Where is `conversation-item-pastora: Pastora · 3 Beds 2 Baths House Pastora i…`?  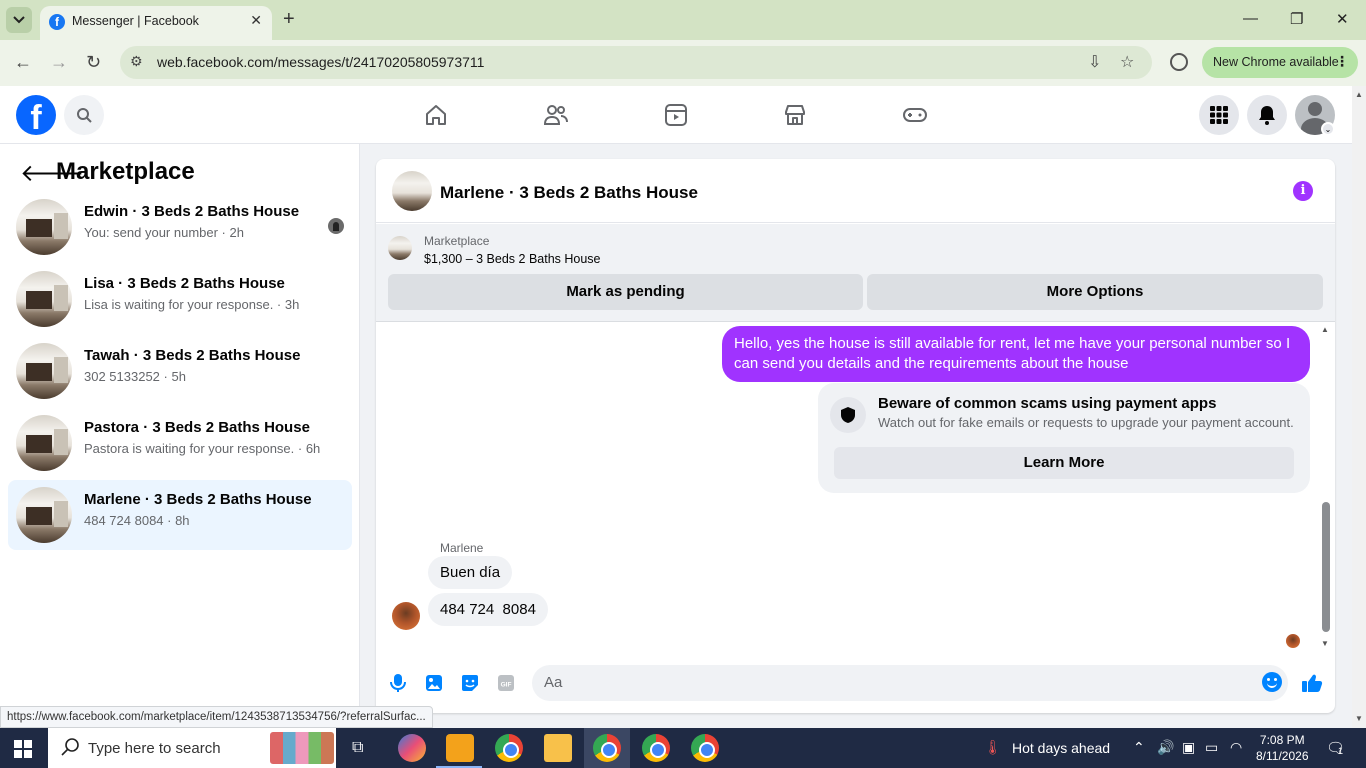
conversation-item-pastora: Pastora · 3 Beds 2 Baths House Pastora i… is located at coordinates (180, 443).